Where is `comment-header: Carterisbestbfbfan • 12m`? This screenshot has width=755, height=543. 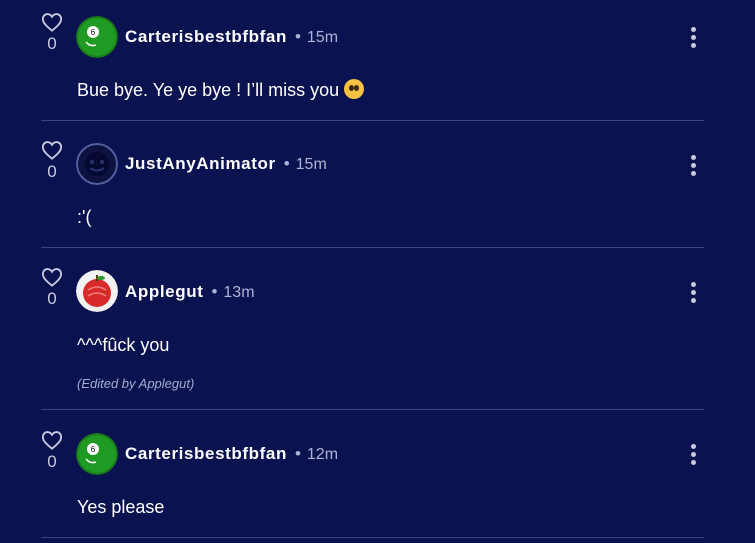
comment-header: Carterisbestbfbfan • 12m is located at coordinates (231, 454).